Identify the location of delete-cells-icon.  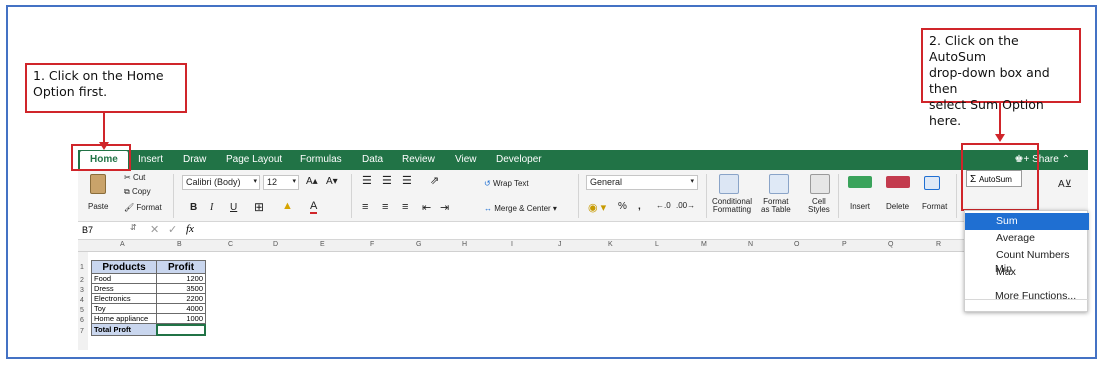
(898, 182).